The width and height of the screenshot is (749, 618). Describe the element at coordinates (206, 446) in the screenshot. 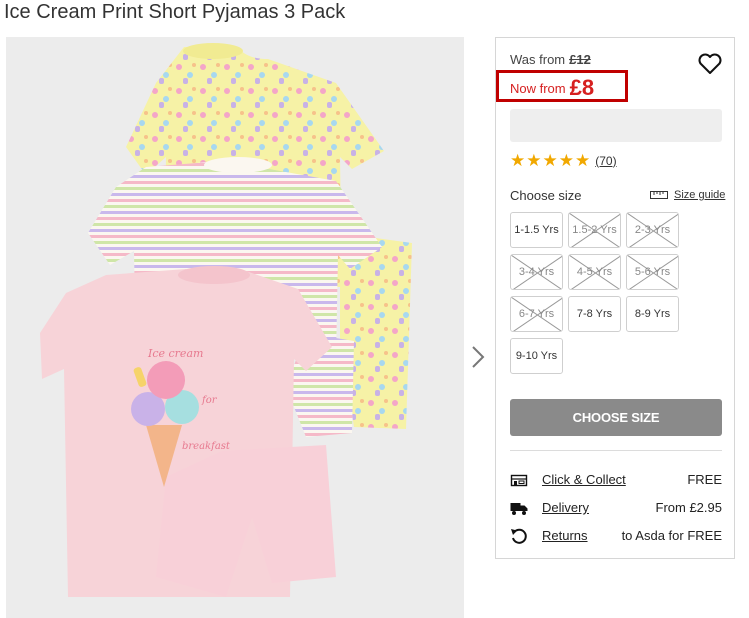

I see `print-text-3: breakfast` at that location.